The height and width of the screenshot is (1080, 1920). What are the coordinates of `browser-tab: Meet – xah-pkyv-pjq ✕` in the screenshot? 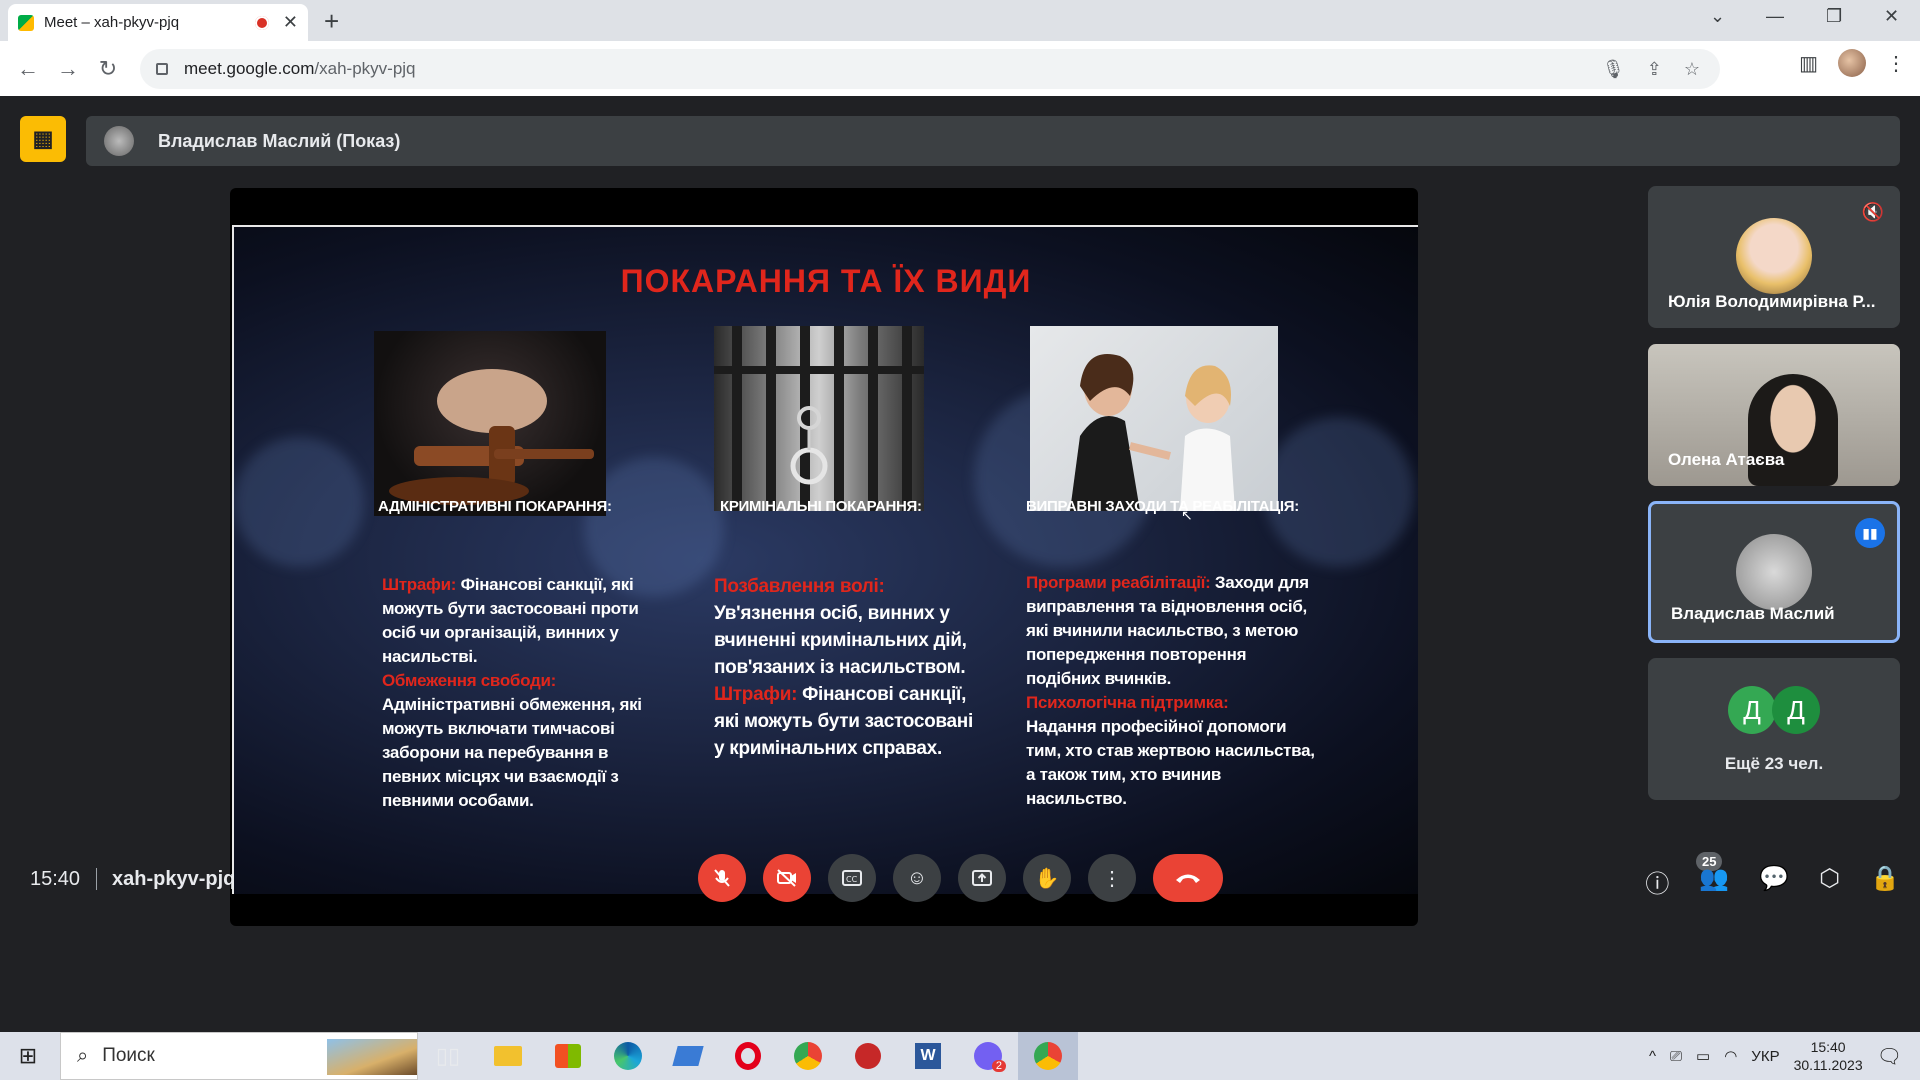 It's located at (158, 22).